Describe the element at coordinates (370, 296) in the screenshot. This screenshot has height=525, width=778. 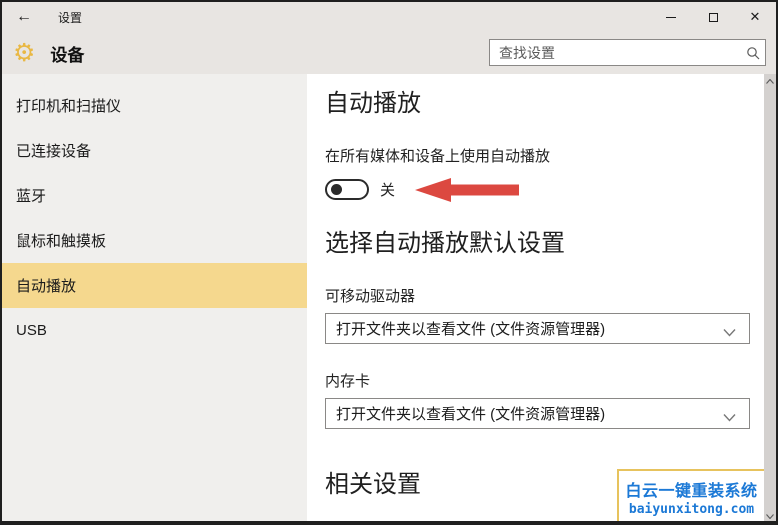
I see `removable-drive-label: 可移动驱动器` at that location.